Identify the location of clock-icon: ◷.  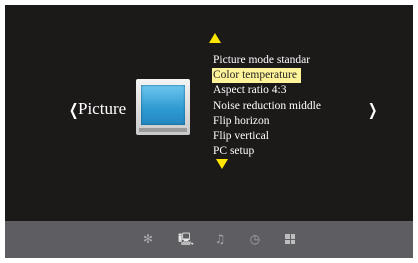
(255, 239).